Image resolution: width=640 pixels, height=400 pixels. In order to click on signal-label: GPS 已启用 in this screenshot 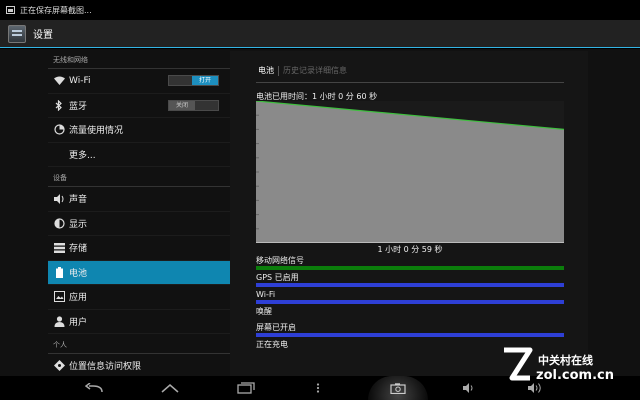, I will do `click(277, 277)`.